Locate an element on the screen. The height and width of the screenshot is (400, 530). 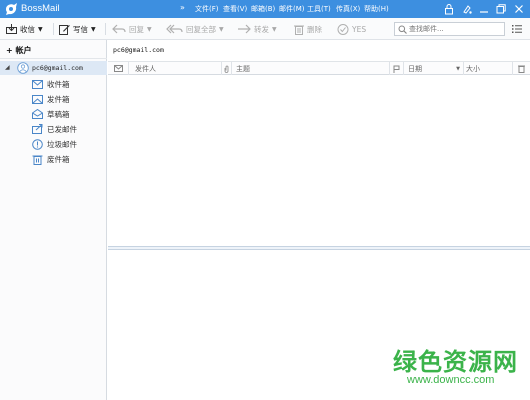
delete-button: 删除 is located at coordinates (308, 29).